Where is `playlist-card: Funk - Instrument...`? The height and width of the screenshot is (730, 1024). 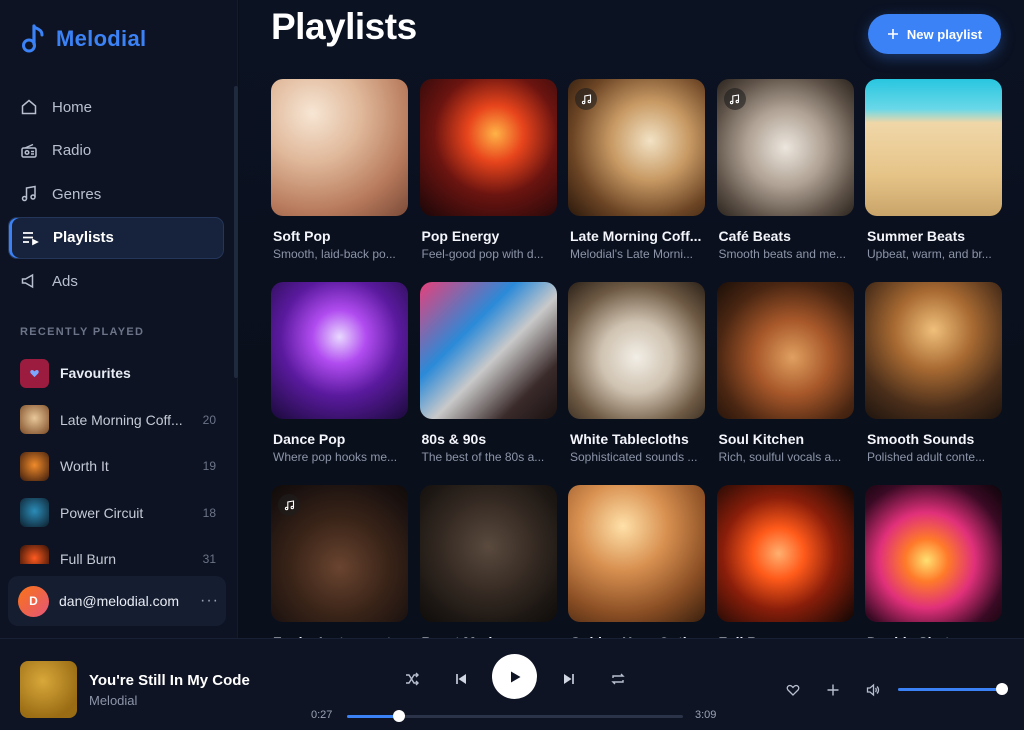 playlist-card: Funk - Instrument... is located at coordinates (339, 561).